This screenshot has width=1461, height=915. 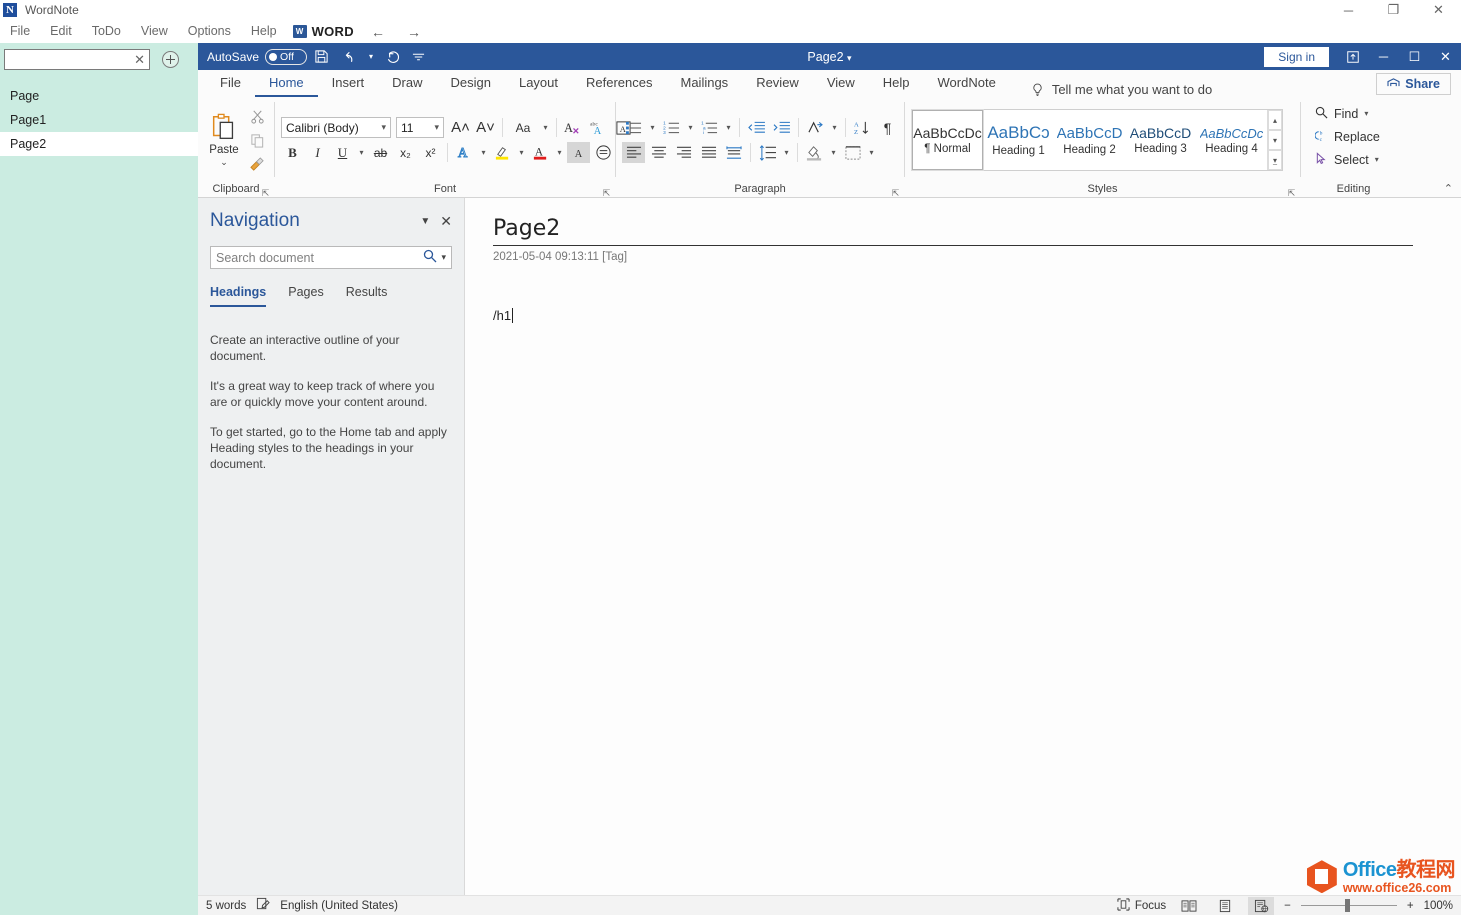 I want to click on character-shading-icon: A, so click(x=578, y=152).